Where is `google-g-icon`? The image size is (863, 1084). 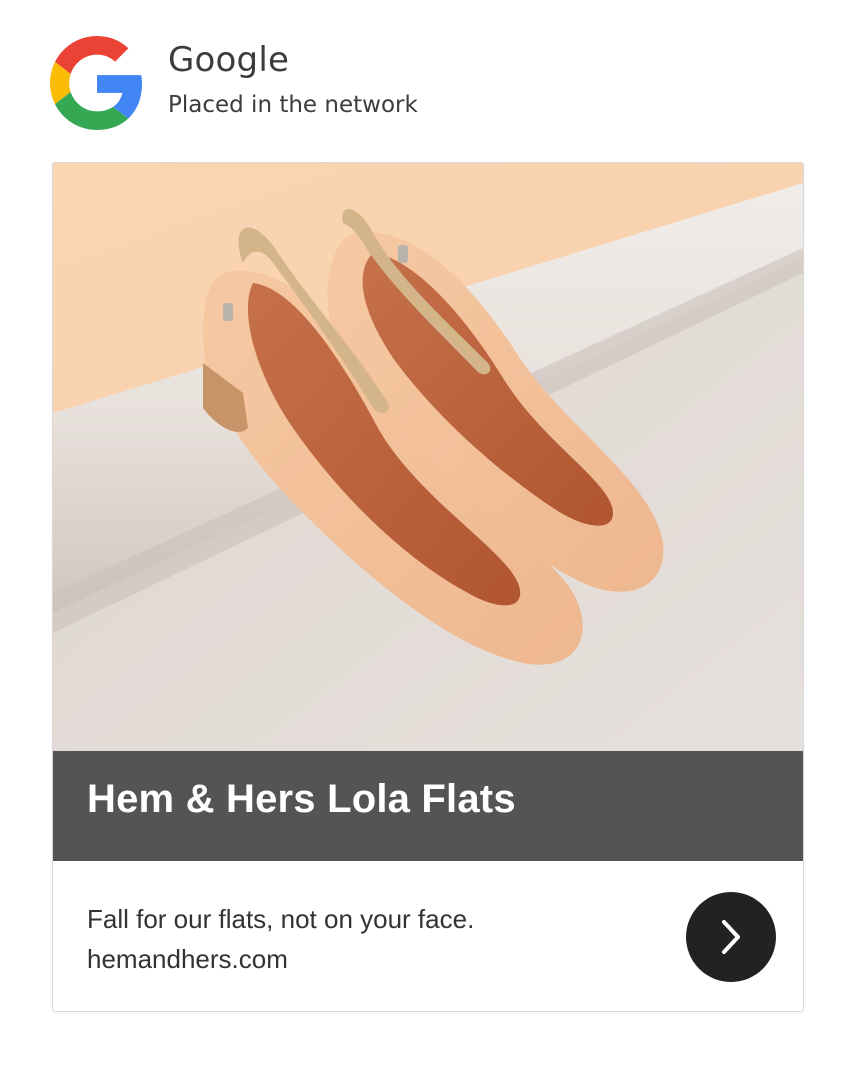 google-g-icon is located at coordinates (96, 83).